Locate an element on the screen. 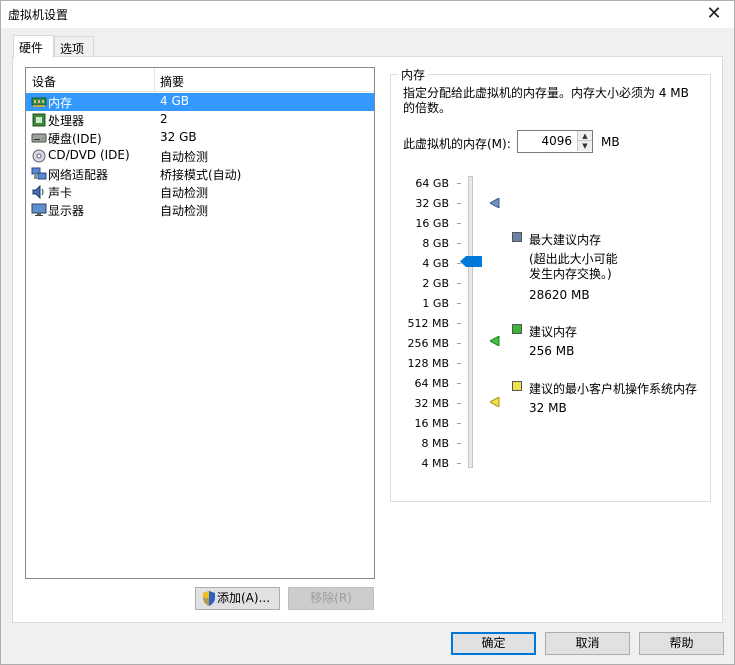 The width and height of the screenshot is (735, 665). device-name: 处理器 is located at coordinates (66, 121).